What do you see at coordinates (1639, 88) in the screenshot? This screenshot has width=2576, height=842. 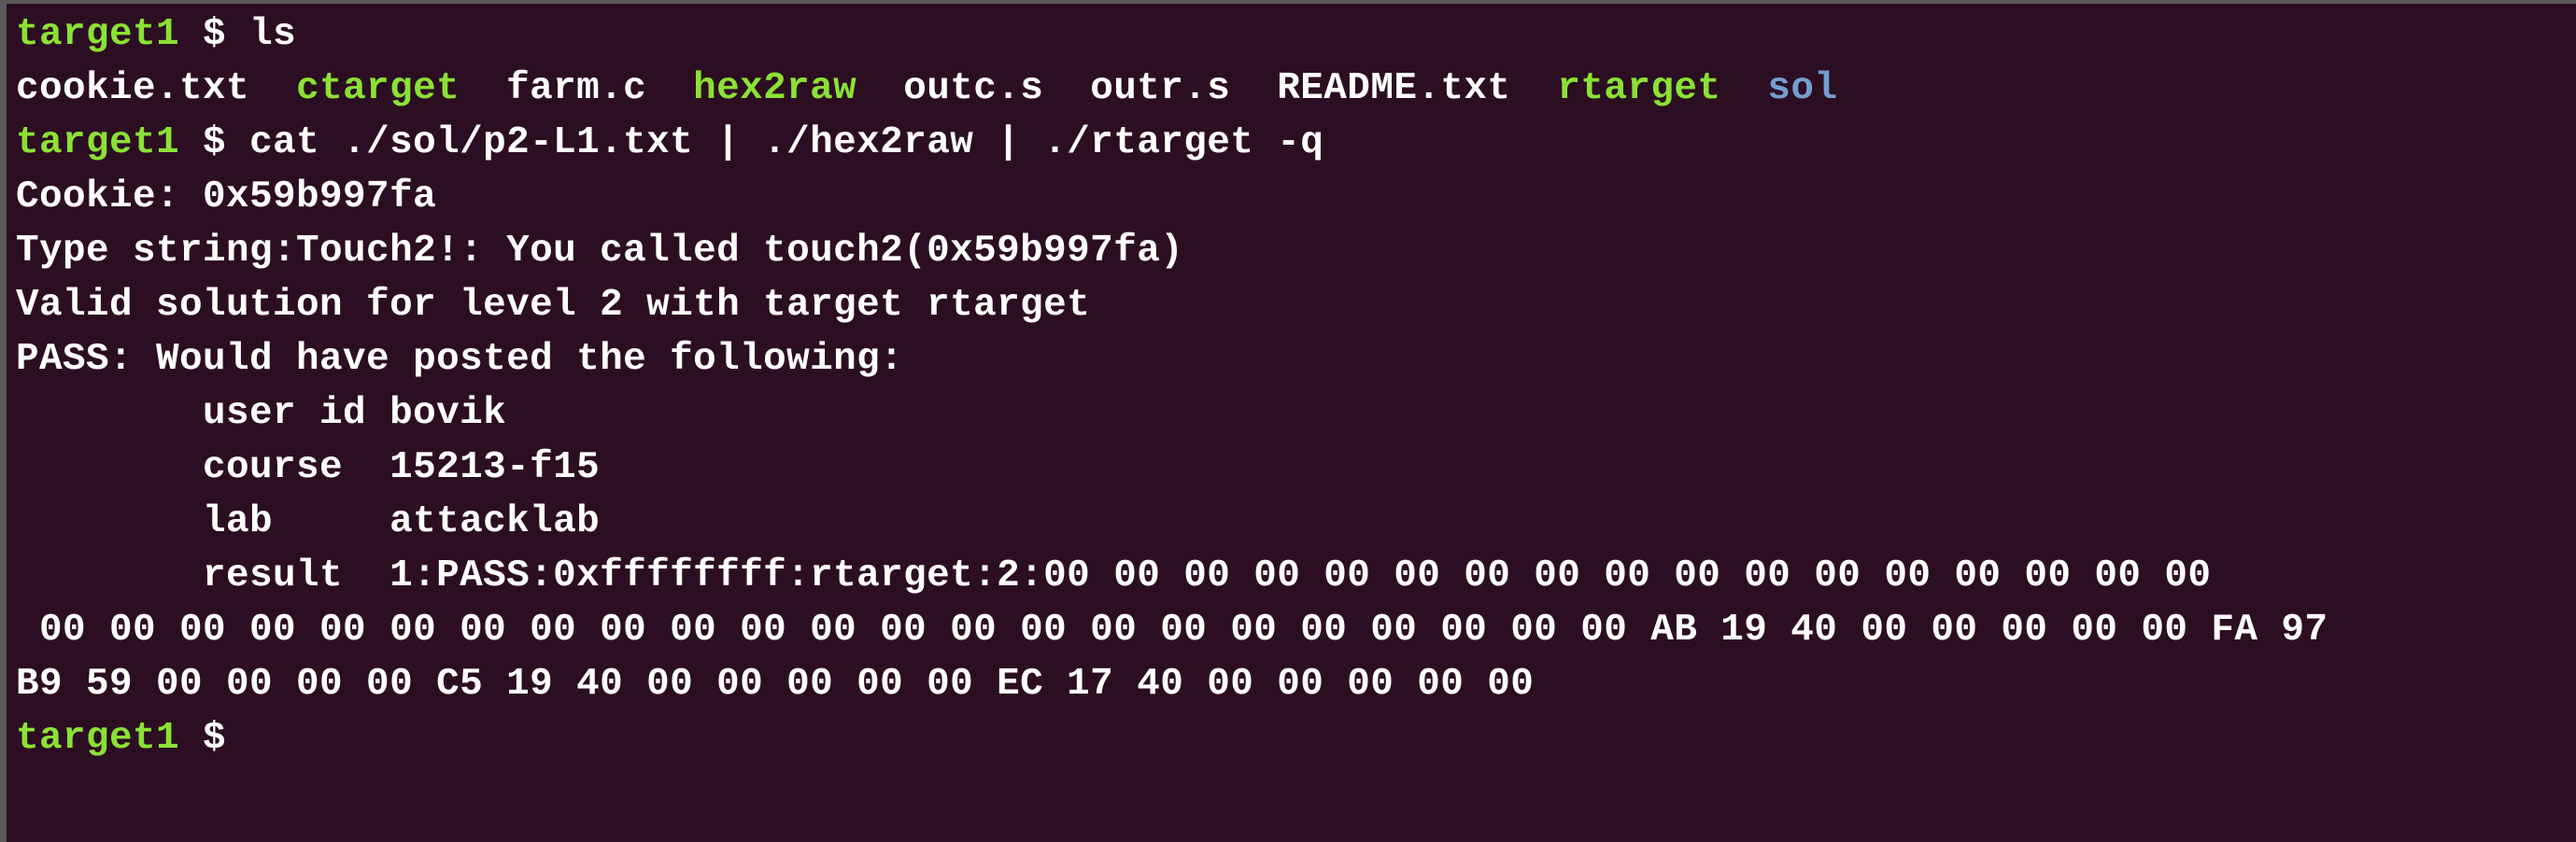 I see `ls-item-executable: rtarget` at bounding box center [1639, 88].